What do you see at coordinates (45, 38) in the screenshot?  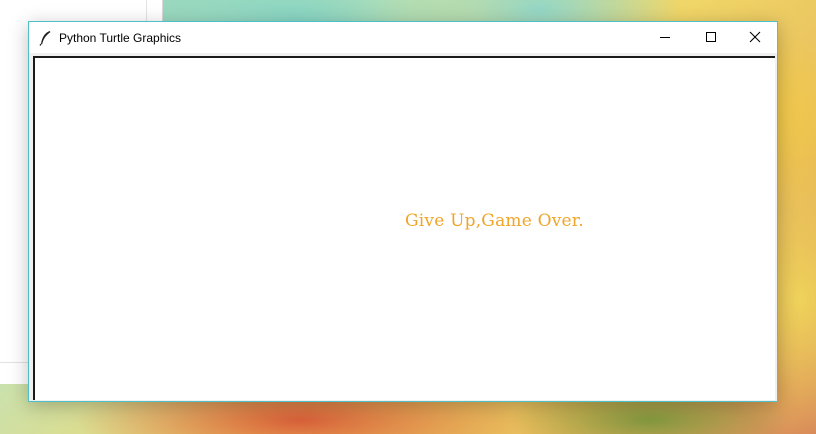 I see `feather-icon` at bounding box center [45, 38].